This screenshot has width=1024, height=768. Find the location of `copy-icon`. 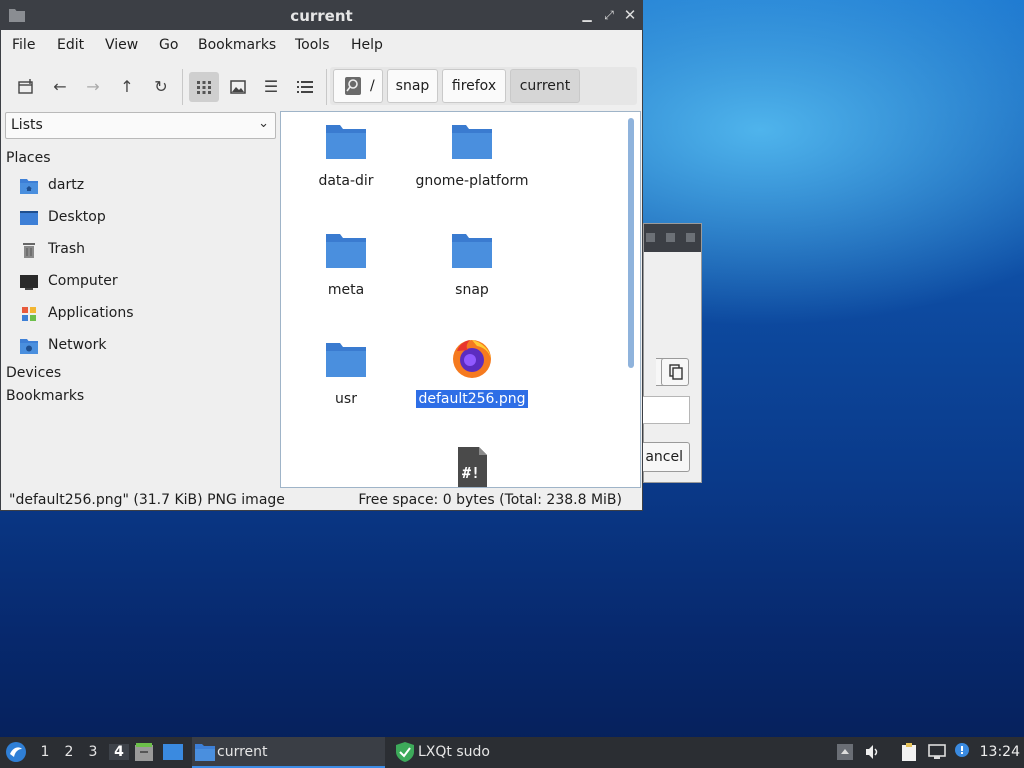

copy-icon is located at coordinates (676, 372).